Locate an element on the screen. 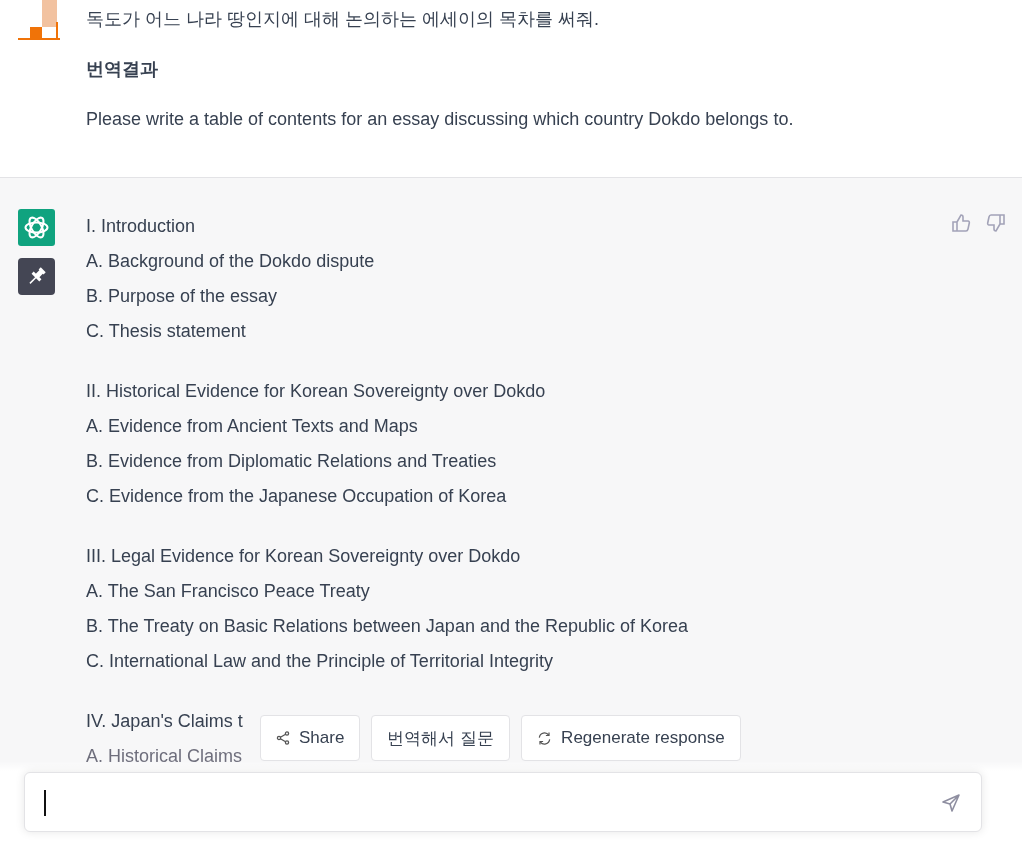  outline-item: C. Thesis statement is located at coordinates (166, 331).